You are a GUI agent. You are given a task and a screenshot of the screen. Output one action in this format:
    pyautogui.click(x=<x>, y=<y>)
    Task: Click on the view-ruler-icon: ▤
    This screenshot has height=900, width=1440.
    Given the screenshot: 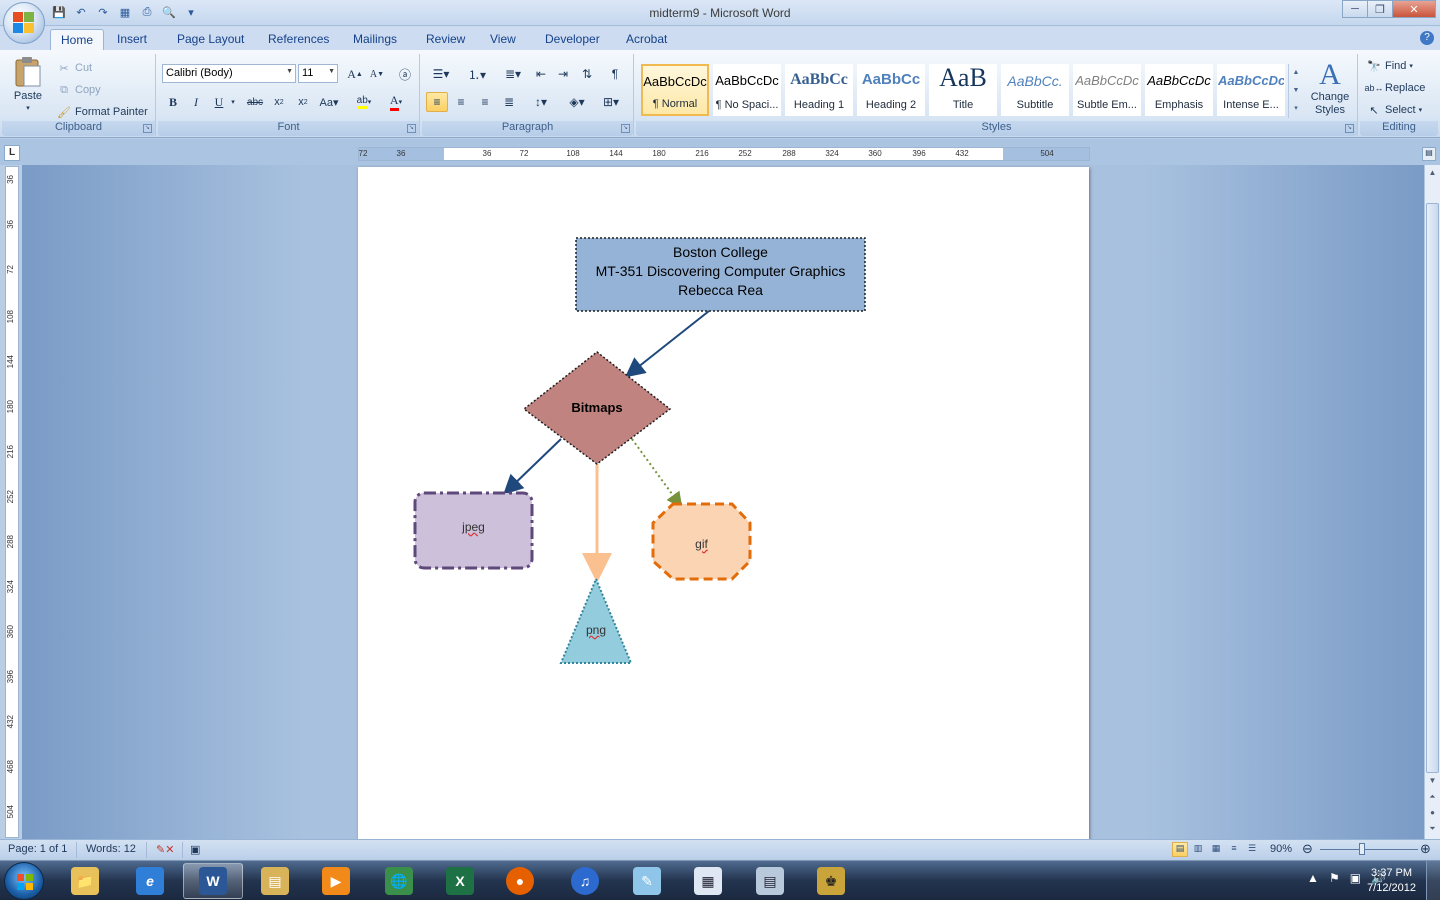 What is the action you would take?
    pyautogui.click(x=1429, y=154)
    